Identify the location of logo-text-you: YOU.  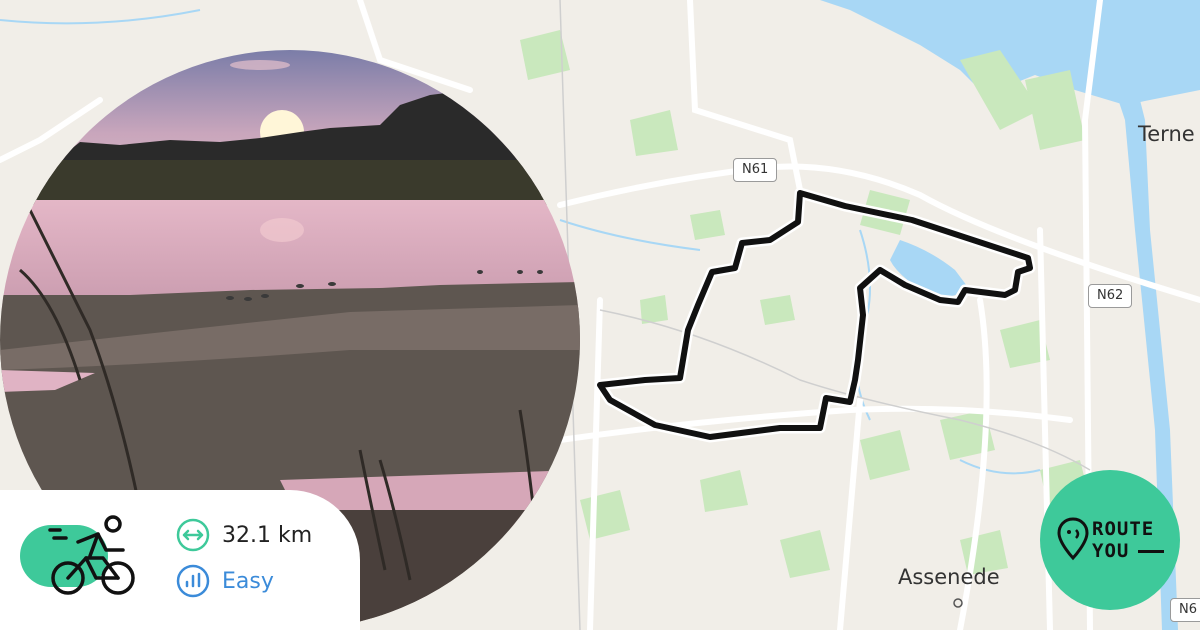
(1111, 551).